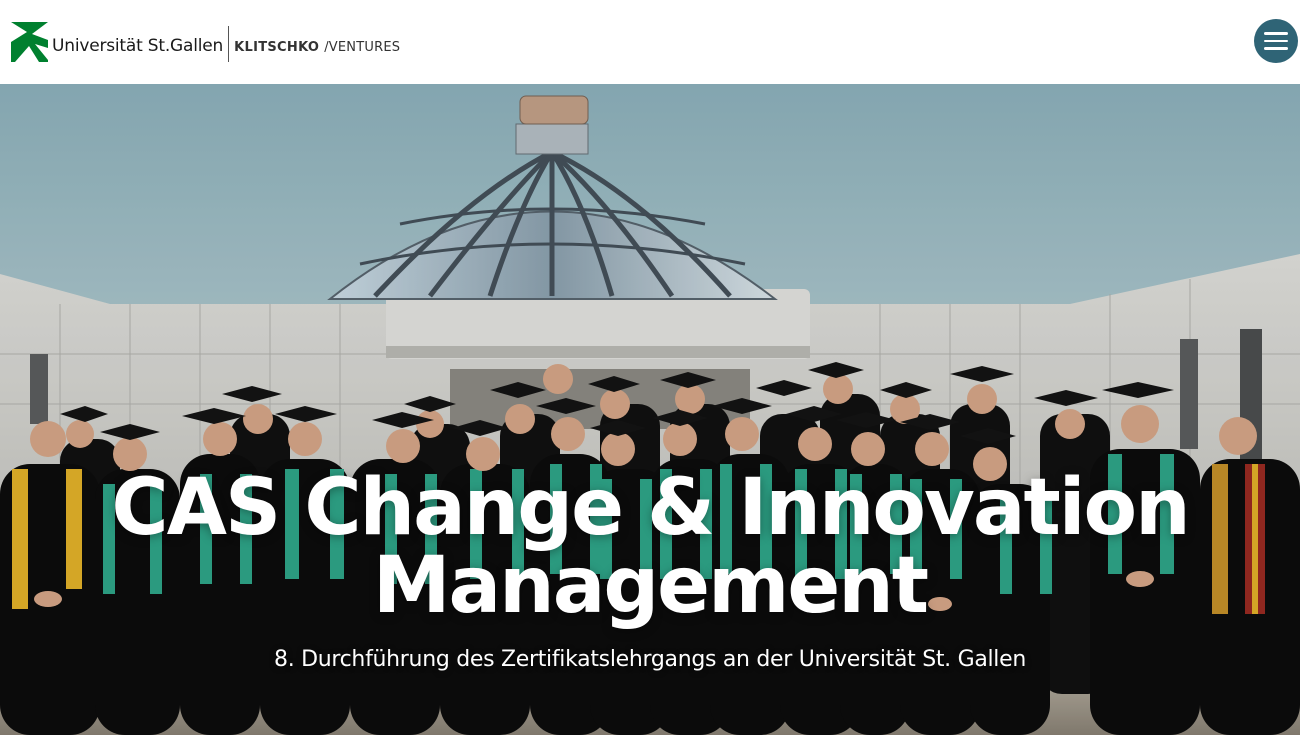 The width and height of the screenshot is (1300, 735). I want to click on partner-name-bold: KLITSCHKO, so click(277, 47).